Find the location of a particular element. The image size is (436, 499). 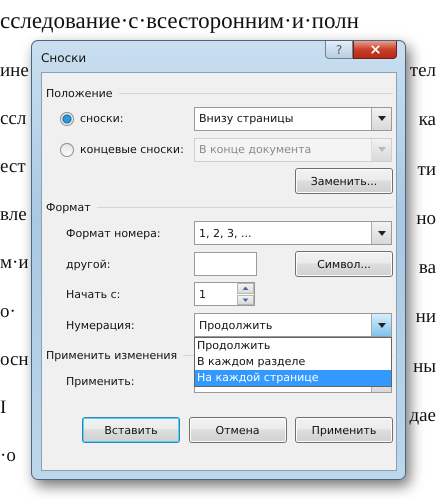

document-text: ·о is located at coordinates (8, 456).